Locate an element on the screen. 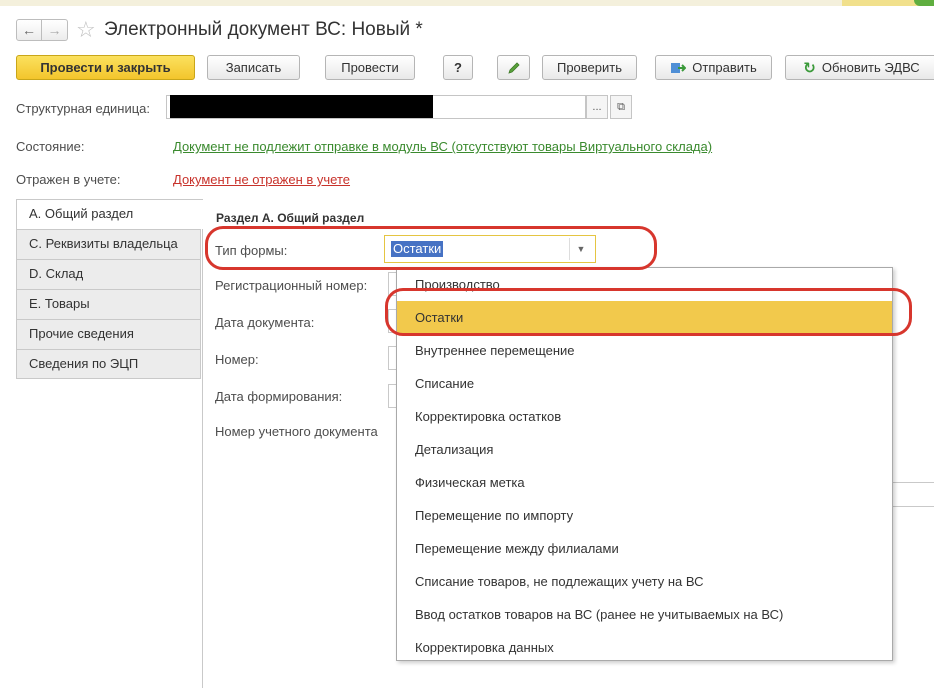 The width and height of the screenshot is (934, 688). pencil-icon is located at coordinates (513, 67).